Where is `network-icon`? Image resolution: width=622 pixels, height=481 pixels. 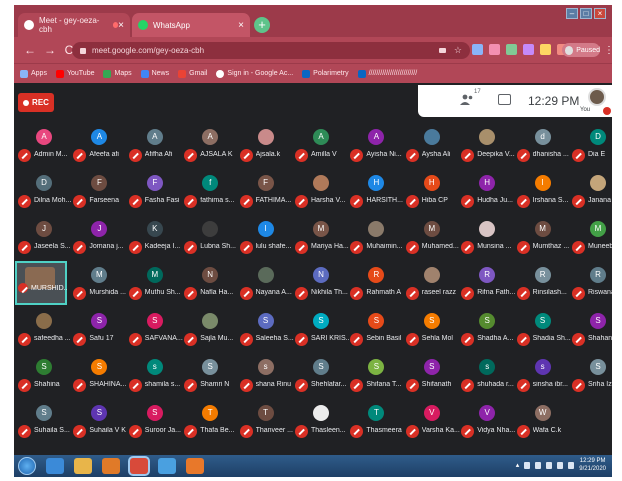
network-icon is located at coordinates (538, 465).